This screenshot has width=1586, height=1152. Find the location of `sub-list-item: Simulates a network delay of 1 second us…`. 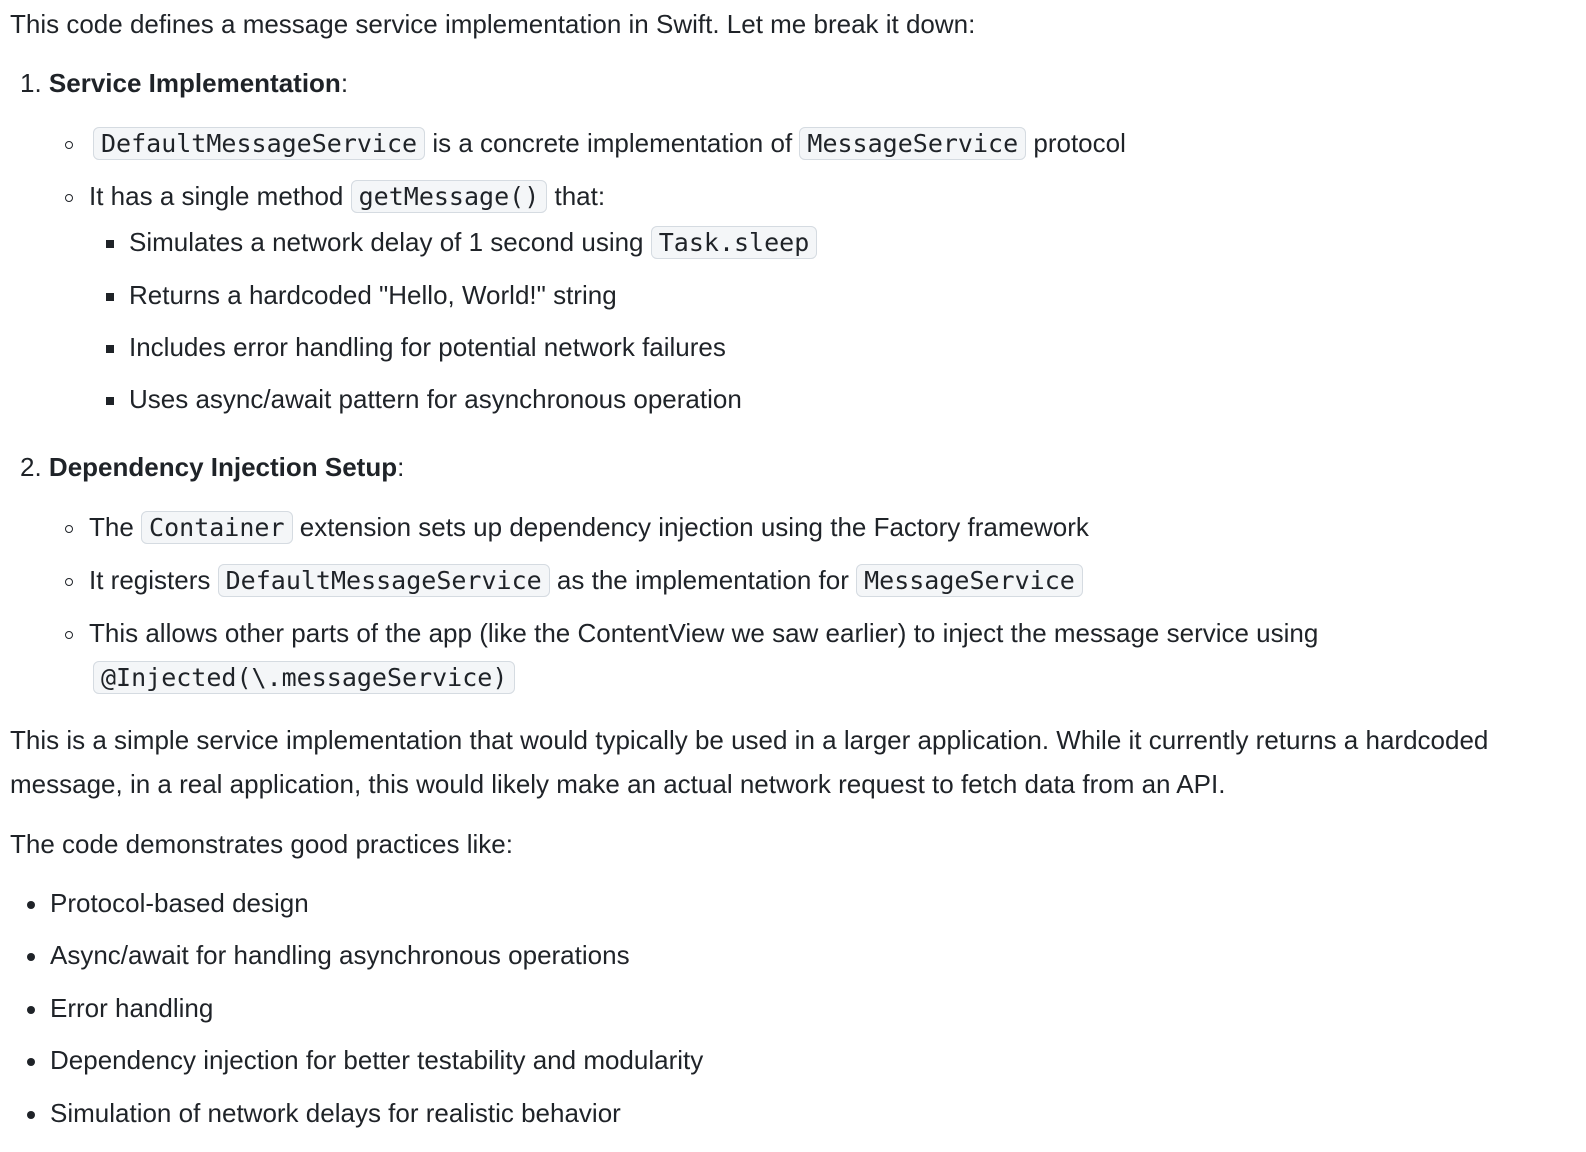

sub-list-item: Simulates a network delay of 1 second us… is located at coordinates (473, 242).